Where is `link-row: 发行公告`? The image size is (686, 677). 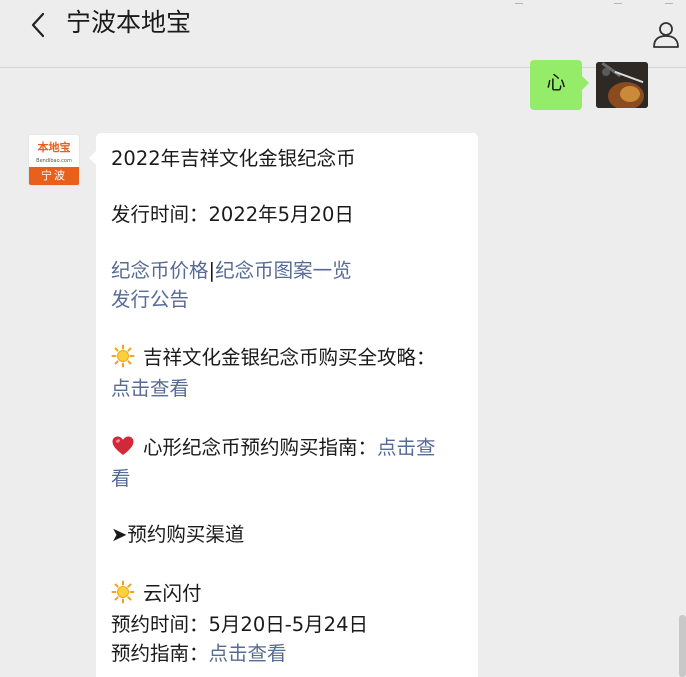 link-row: 发行公告 is located at coordinates (150, 300).